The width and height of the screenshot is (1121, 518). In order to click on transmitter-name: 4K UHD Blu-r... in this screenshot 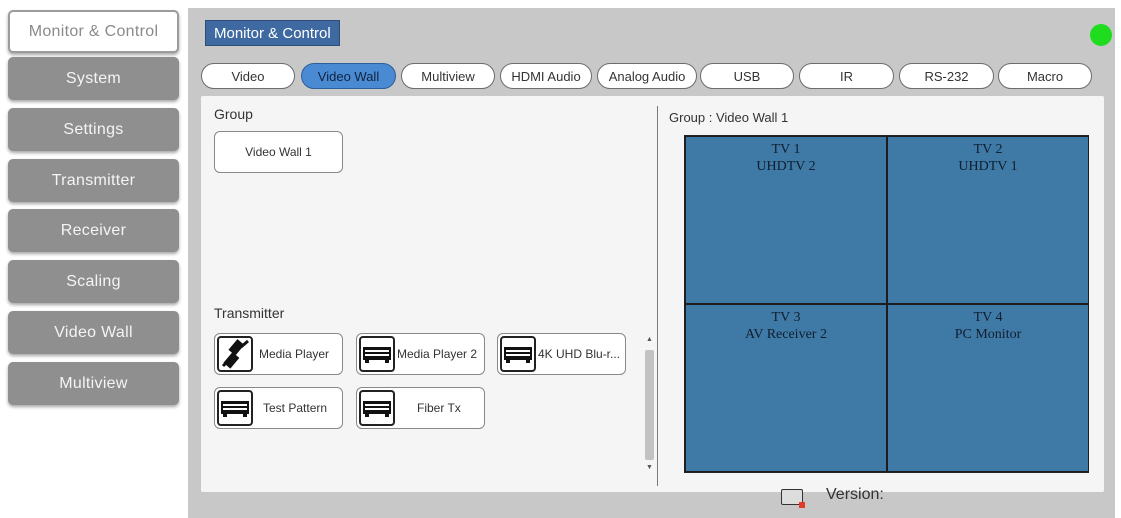, I will do `click(579, 354)`.